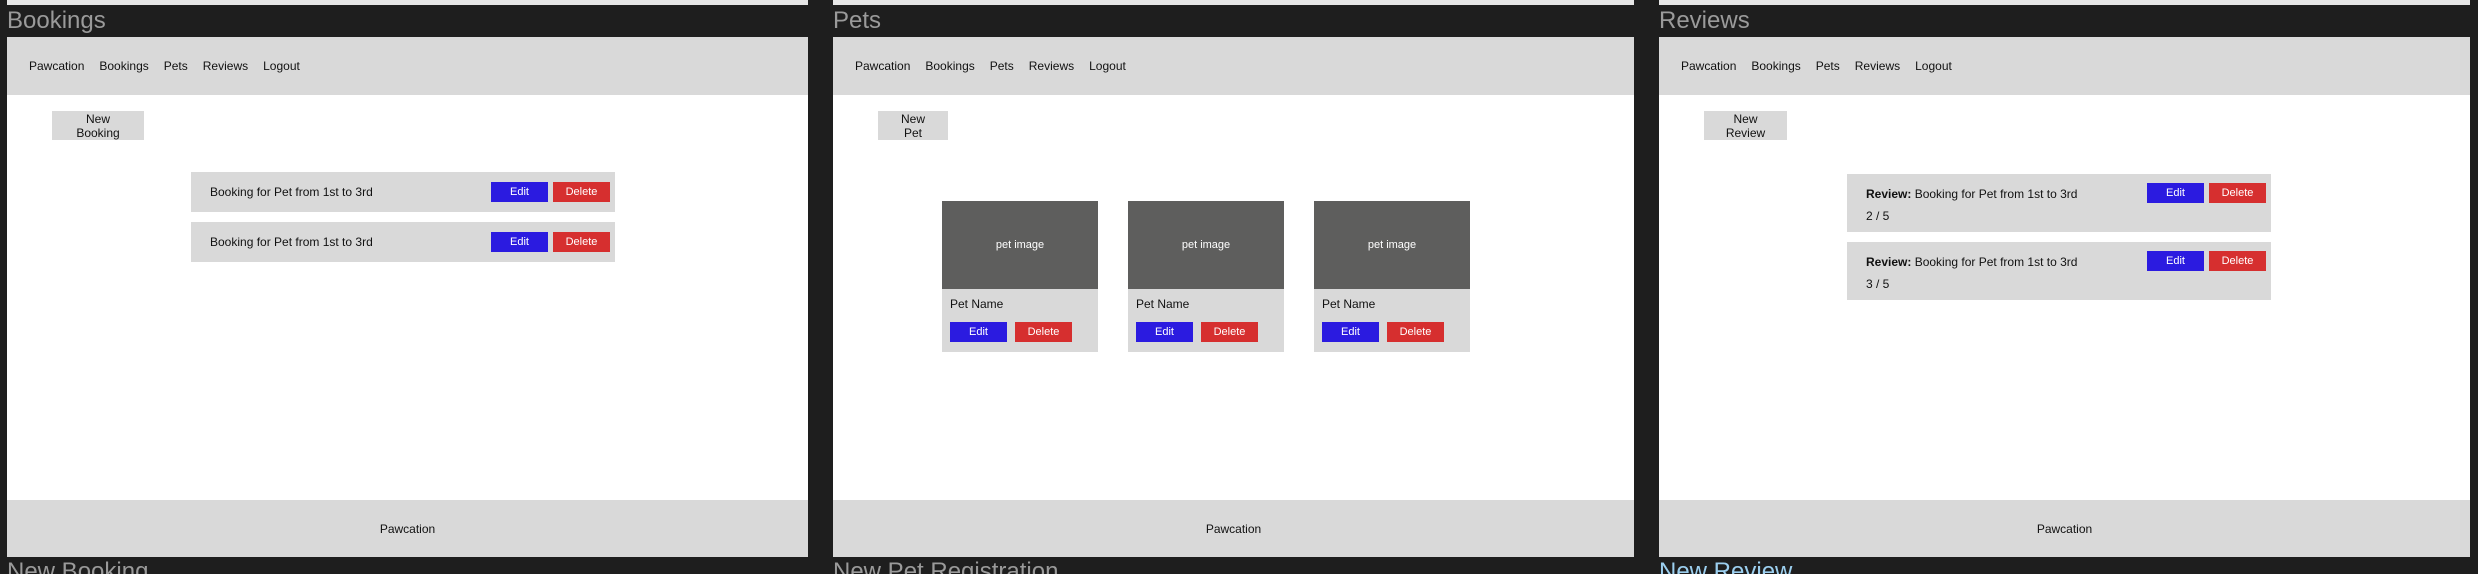  Describe the element at coordinates (946, 566) in the screenshot. I see `next-frame-title: New Pet Registration` at that location.